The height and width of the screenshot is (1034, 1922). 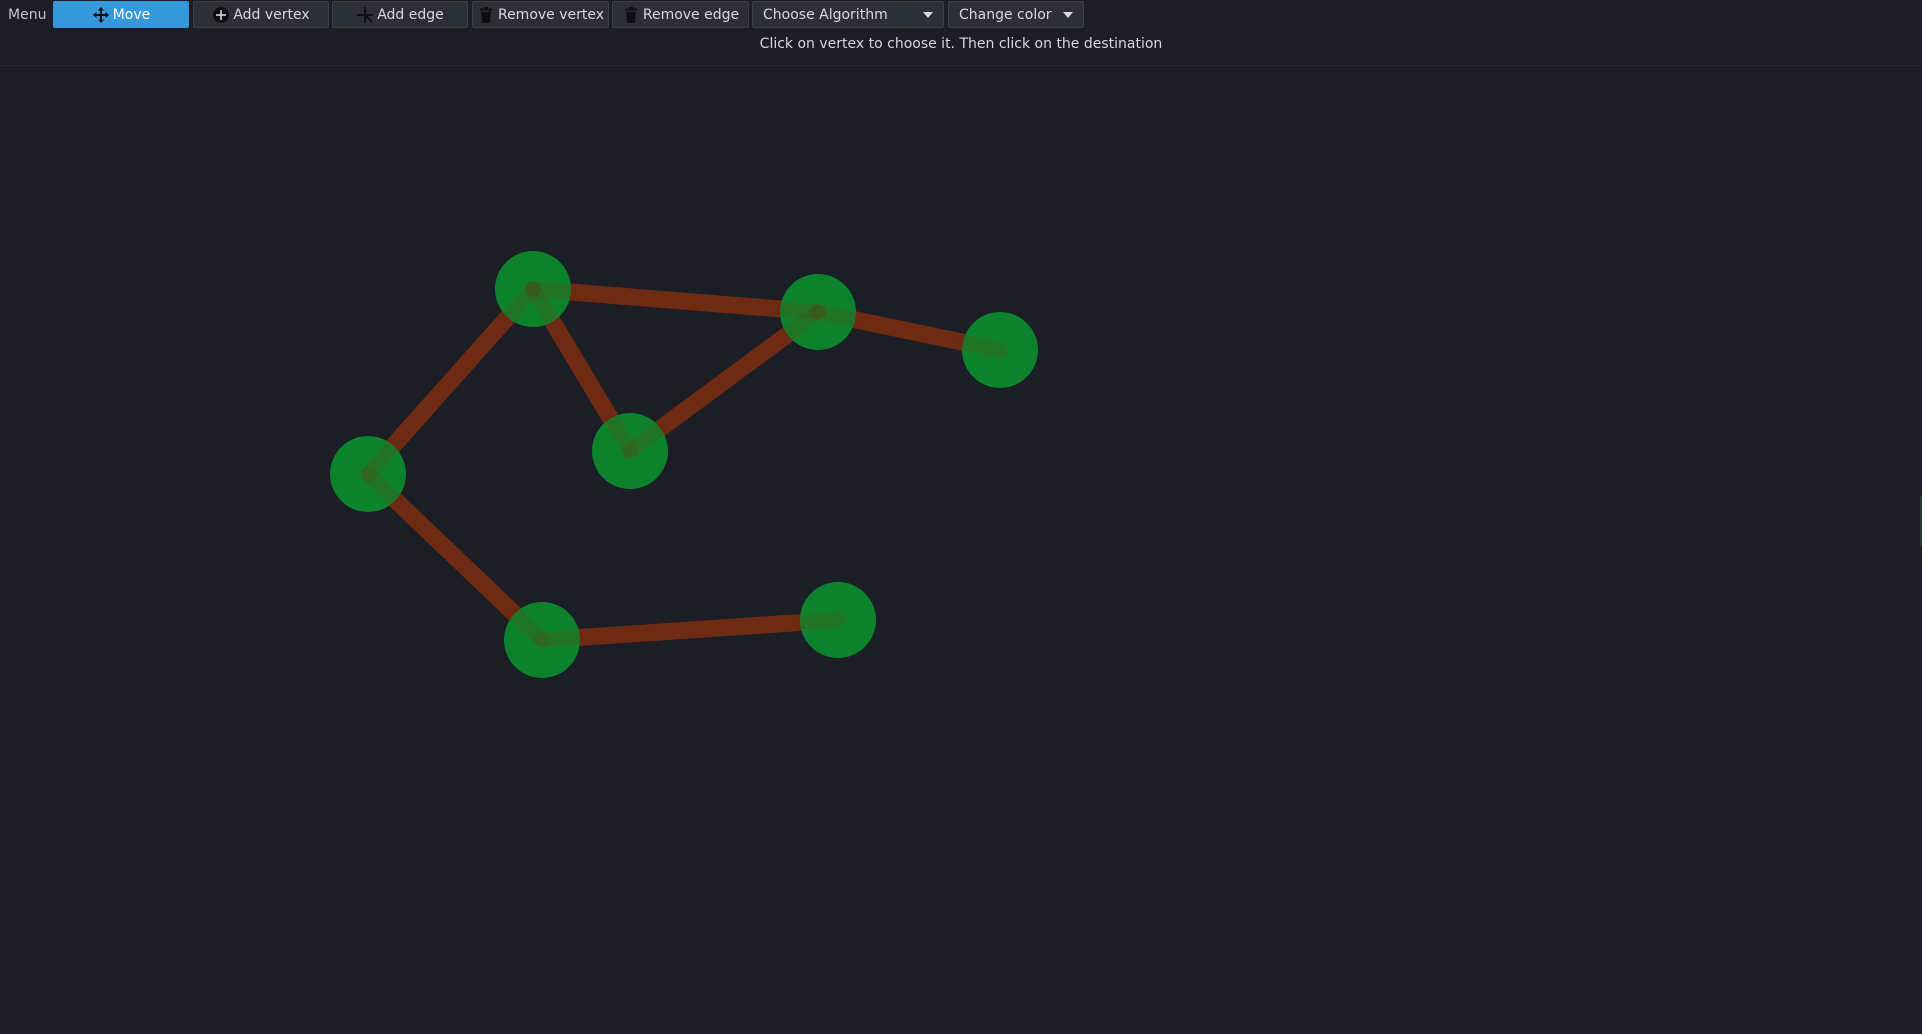 I want to click on add-edge-icon, so click(x=365, y=15).